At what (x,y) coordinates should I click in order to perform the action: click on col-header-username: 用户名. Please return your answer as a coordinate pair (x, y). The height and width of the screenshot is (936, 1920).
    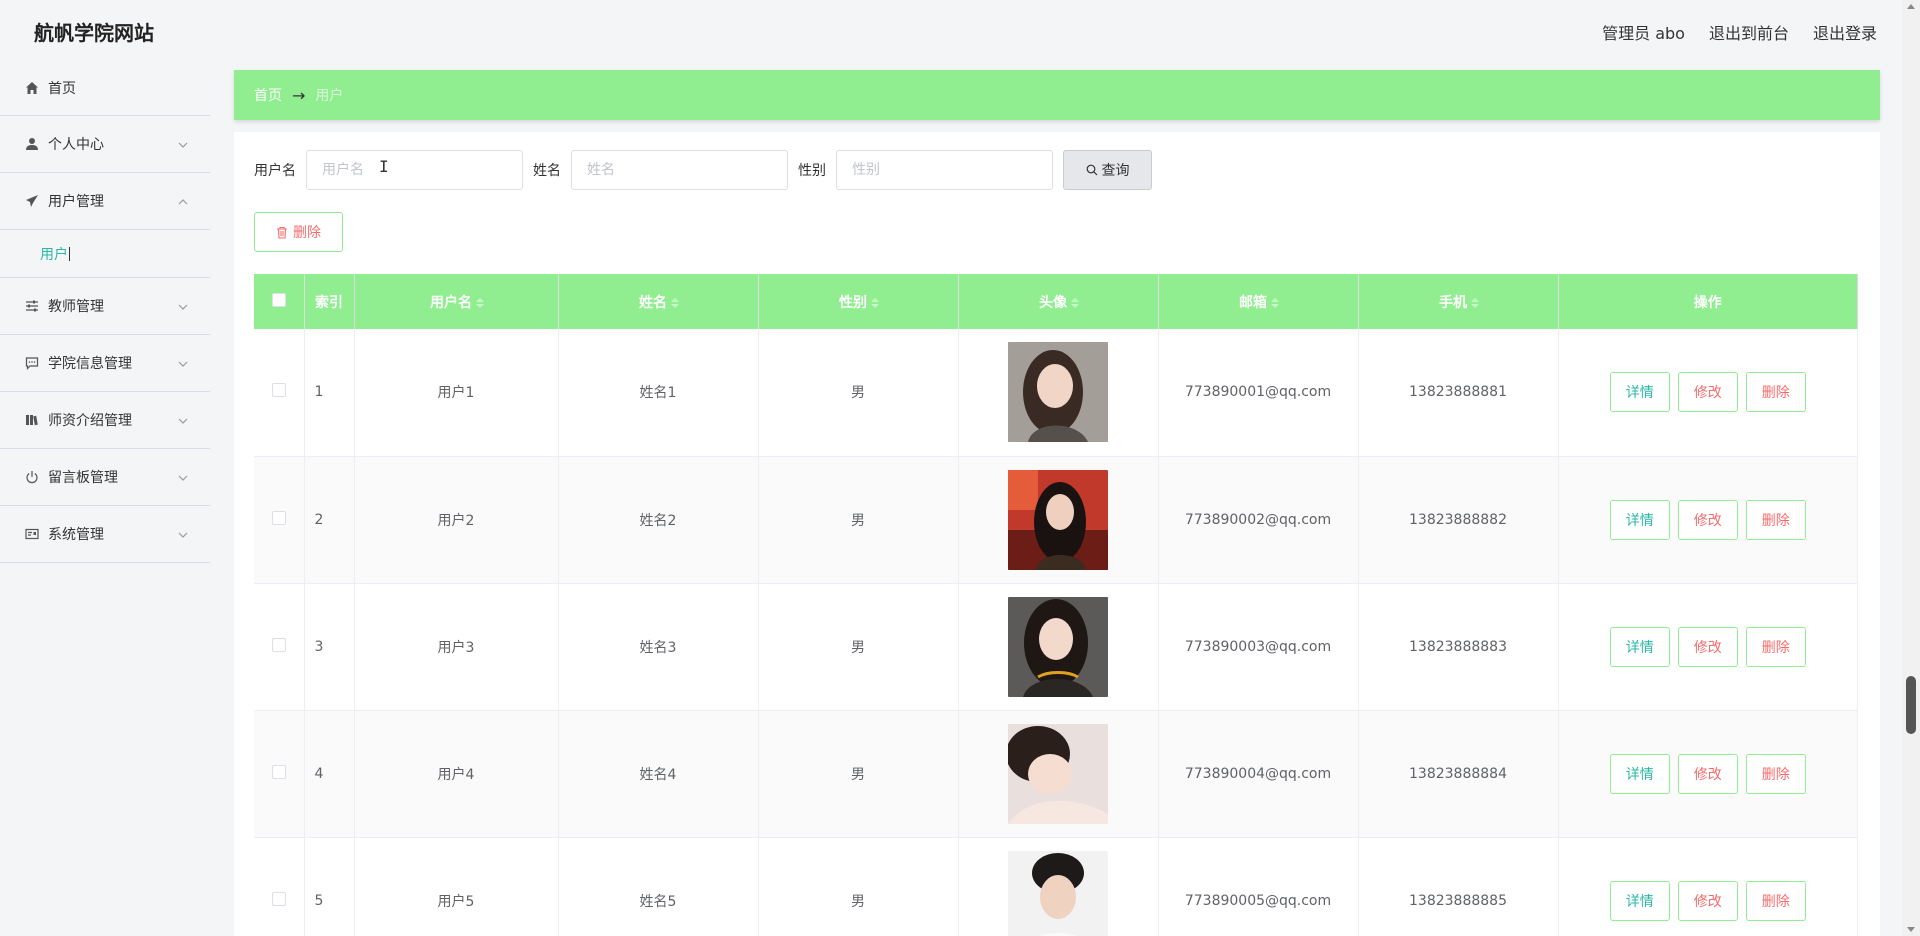
    Looking at the image, I should click on (456, 301).